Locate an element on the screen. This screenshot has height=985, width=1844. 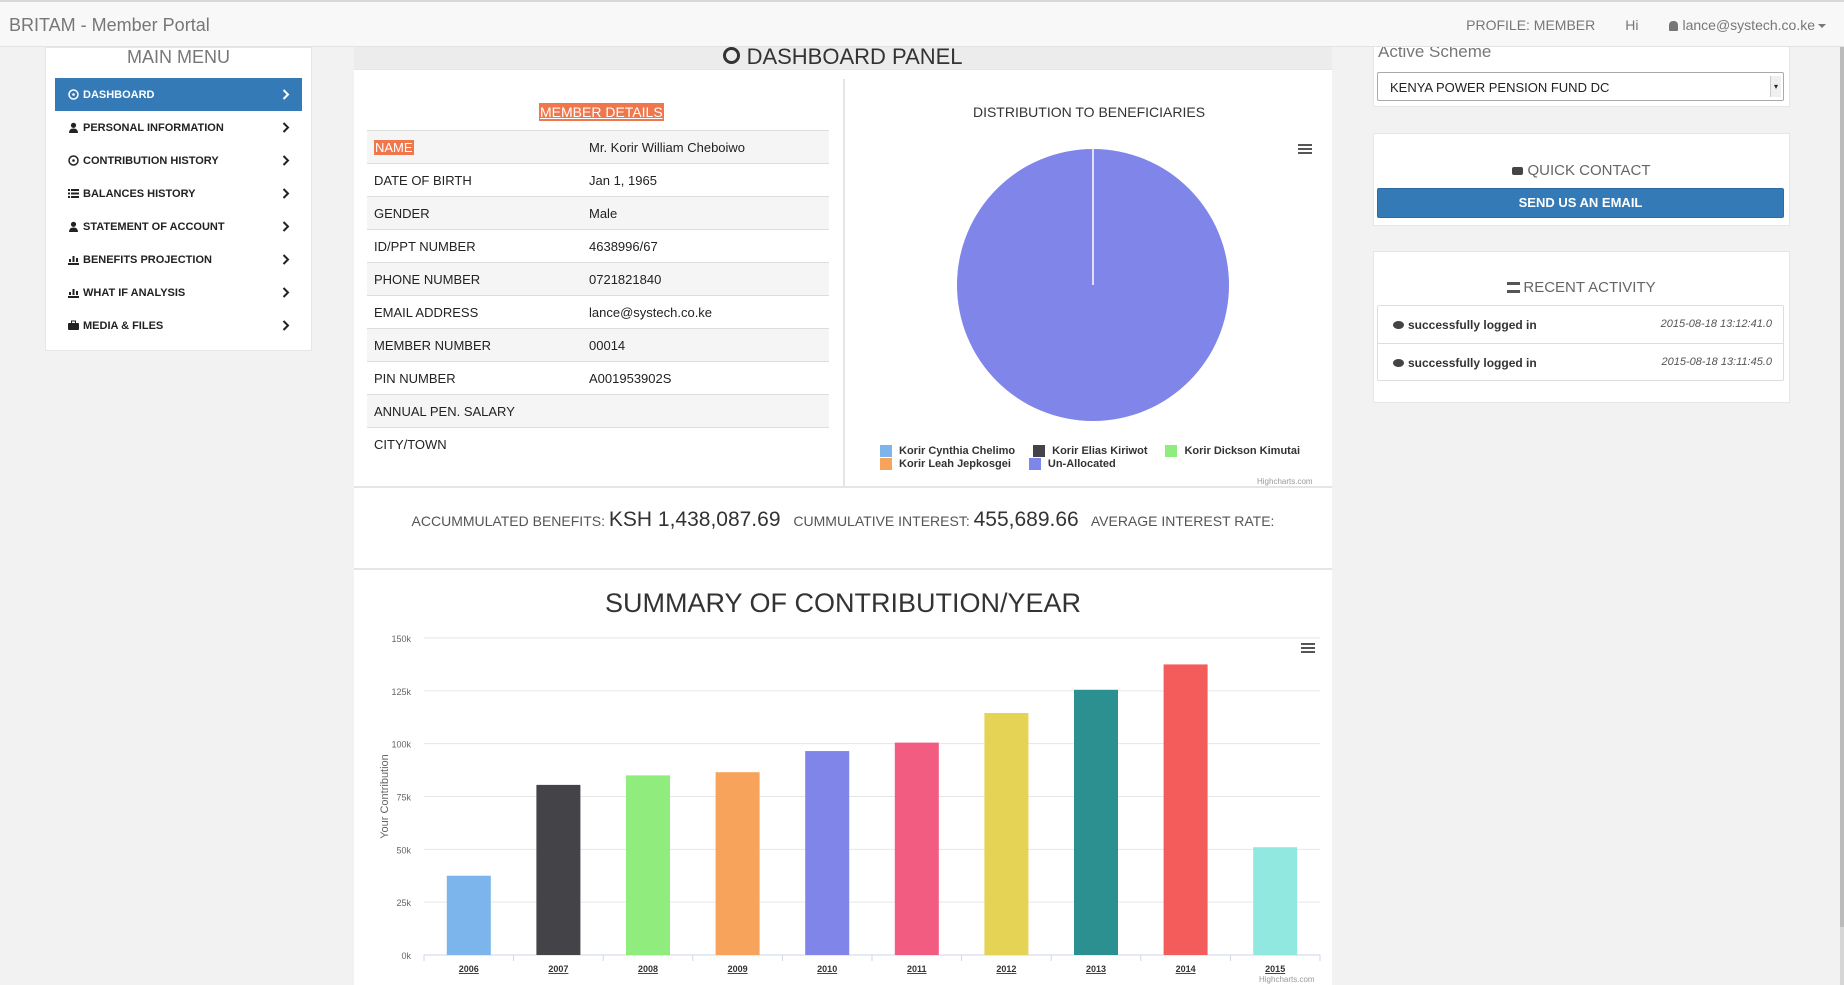
bar-credits: Highcharts.com is located at coordinates (1287, 979).